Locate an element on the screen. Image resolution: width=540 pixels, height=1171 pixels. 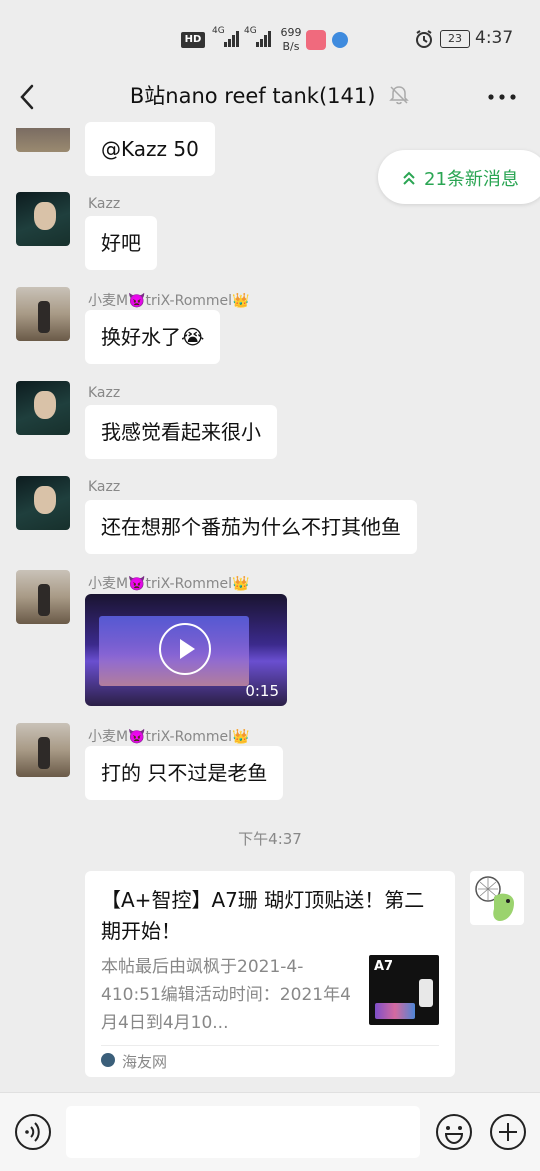
time-separator: 下午4:37 is located at coordinates (270, 839).